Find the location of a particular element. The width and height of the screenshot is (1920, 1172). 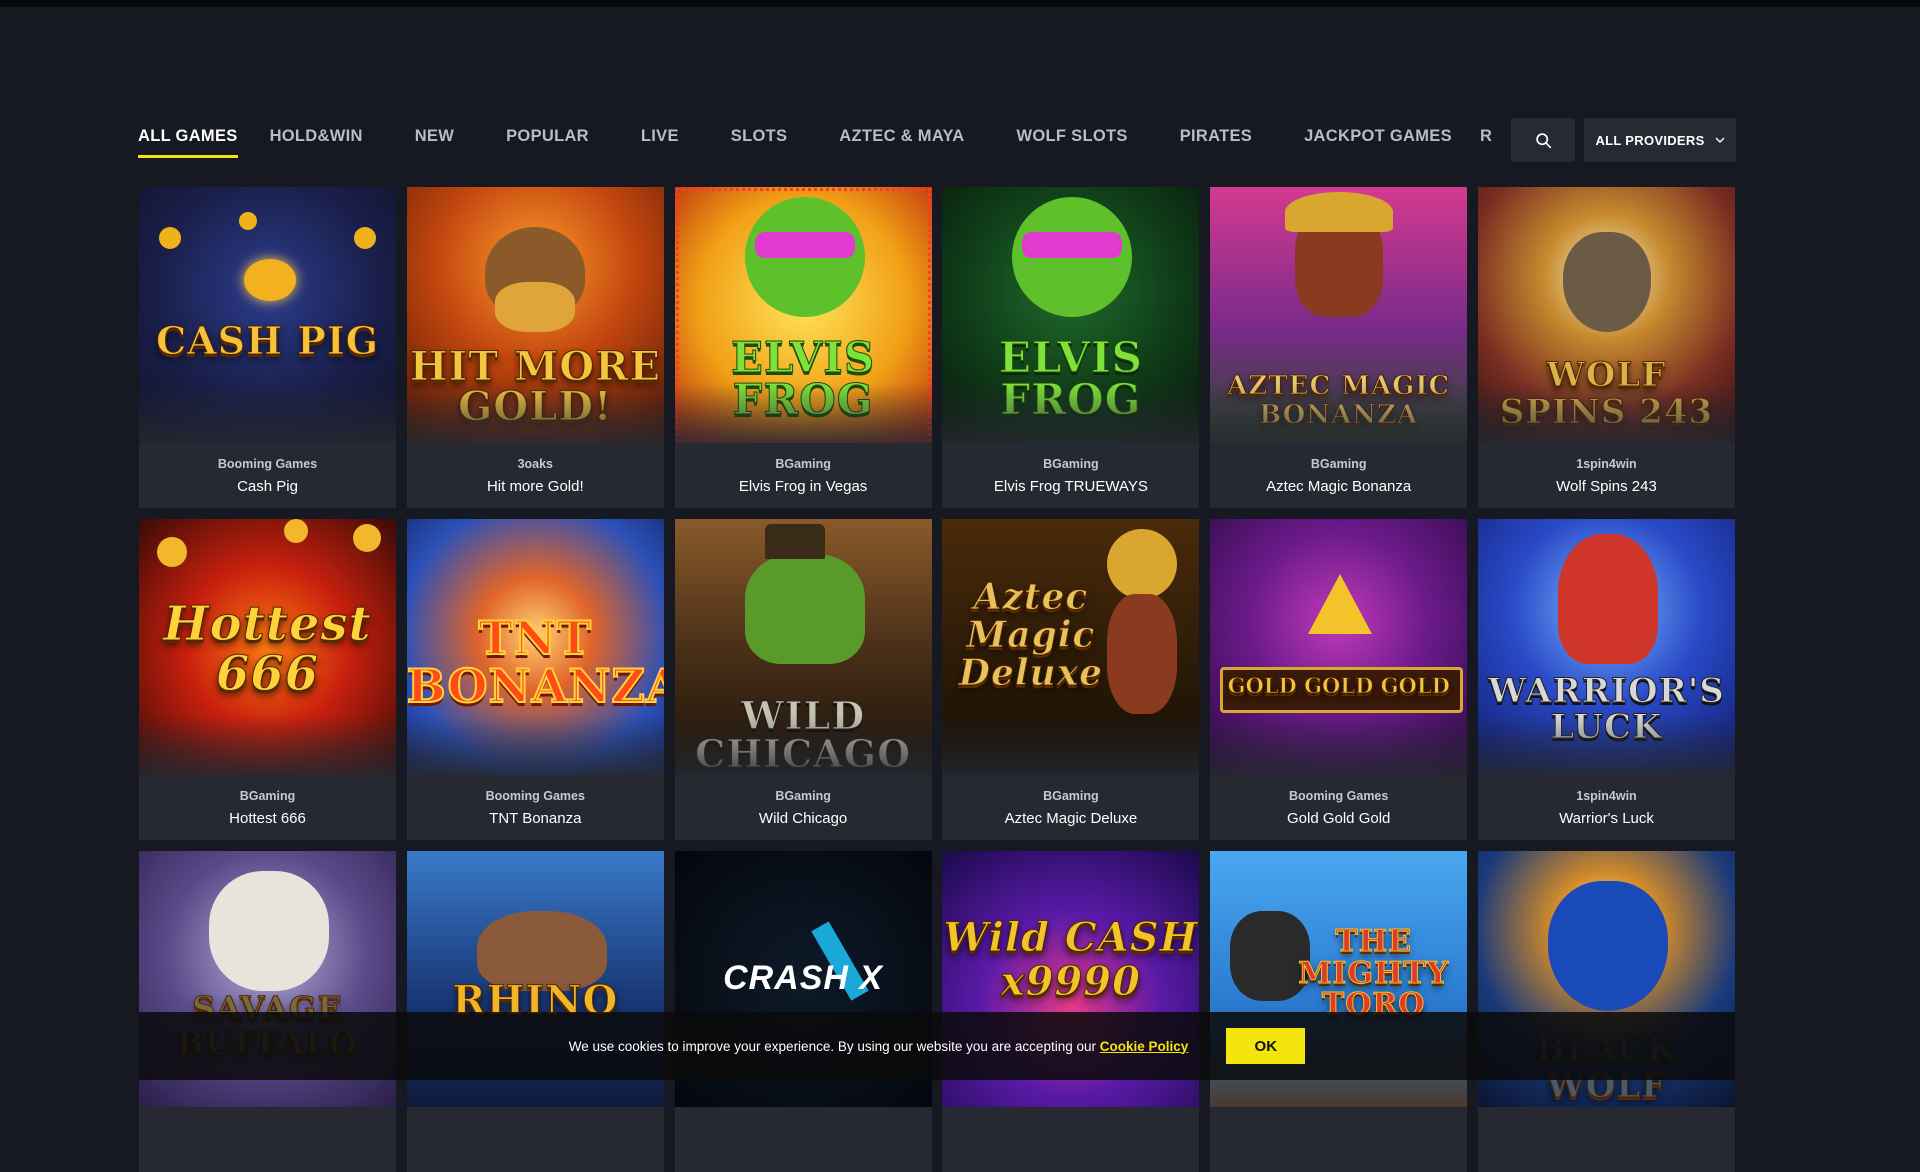

game-title: Wolf Spins 243 is located at coordinates (1606, 486).